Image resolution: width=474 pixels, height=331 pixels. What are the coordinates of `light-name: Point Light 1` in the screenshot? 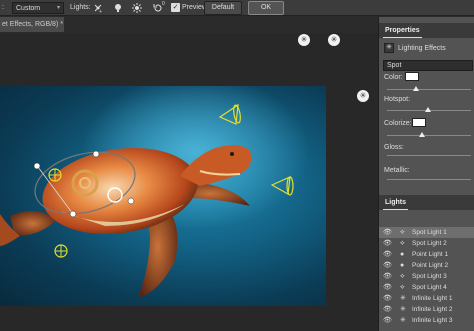 It's located at (430, 254).